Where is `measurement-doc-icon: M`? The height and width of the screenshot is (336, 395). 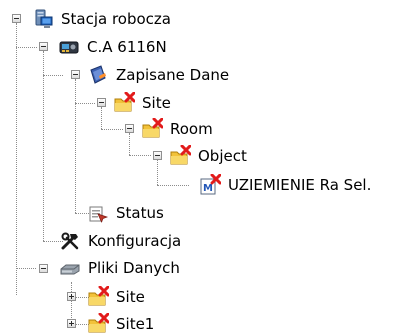
measurement-doc-icon: M is located at coordinates (210, 185).